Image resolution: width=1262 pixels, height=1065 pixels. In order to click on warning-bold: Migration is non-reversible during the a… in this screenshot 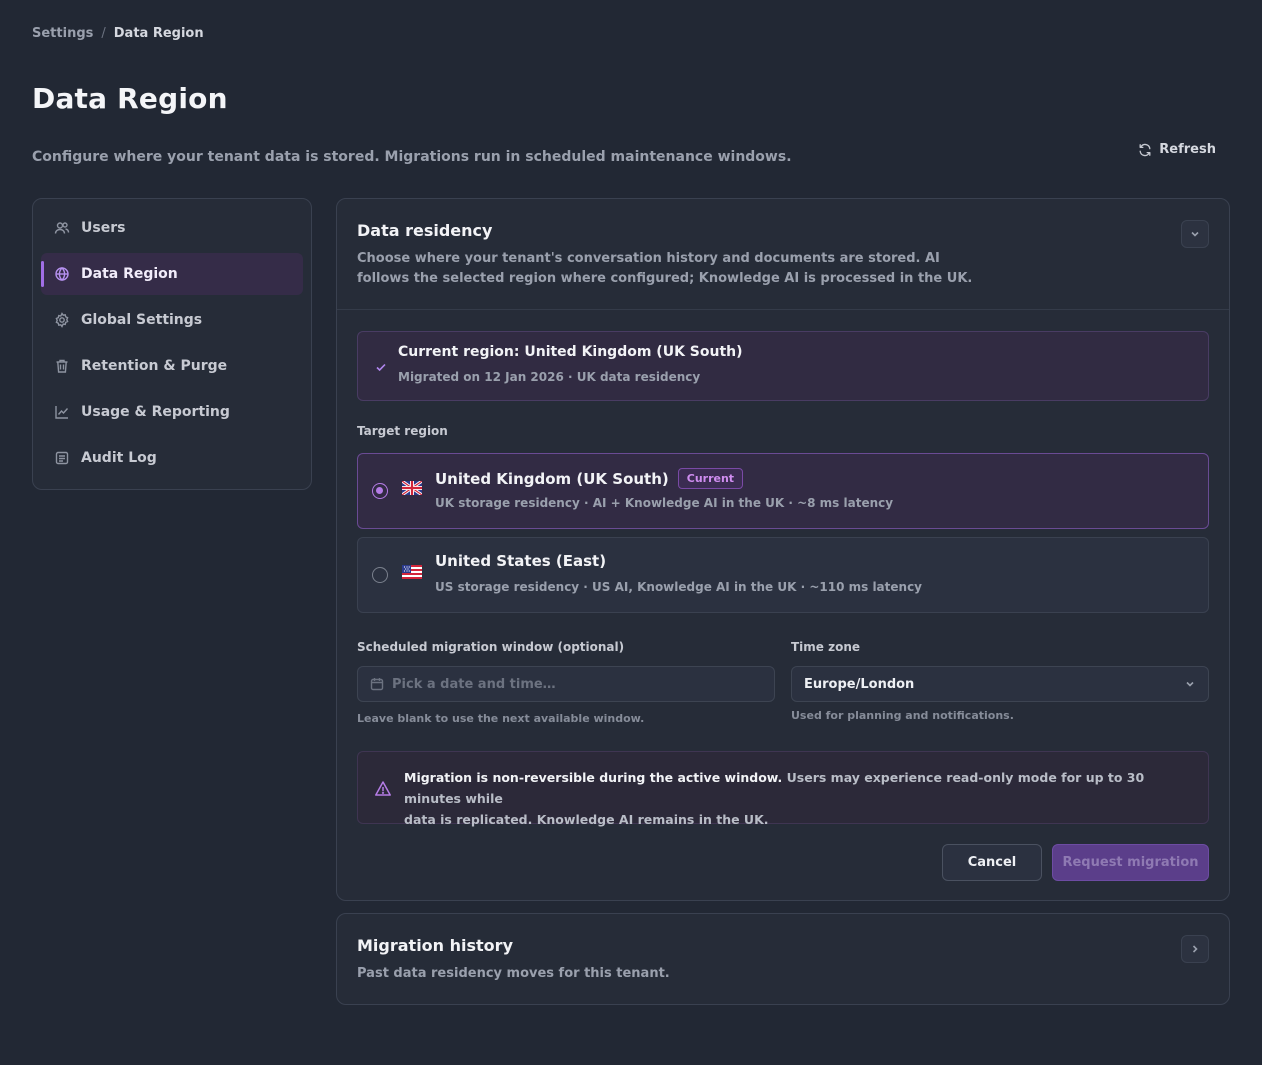, I will do `click(593, 777)`.